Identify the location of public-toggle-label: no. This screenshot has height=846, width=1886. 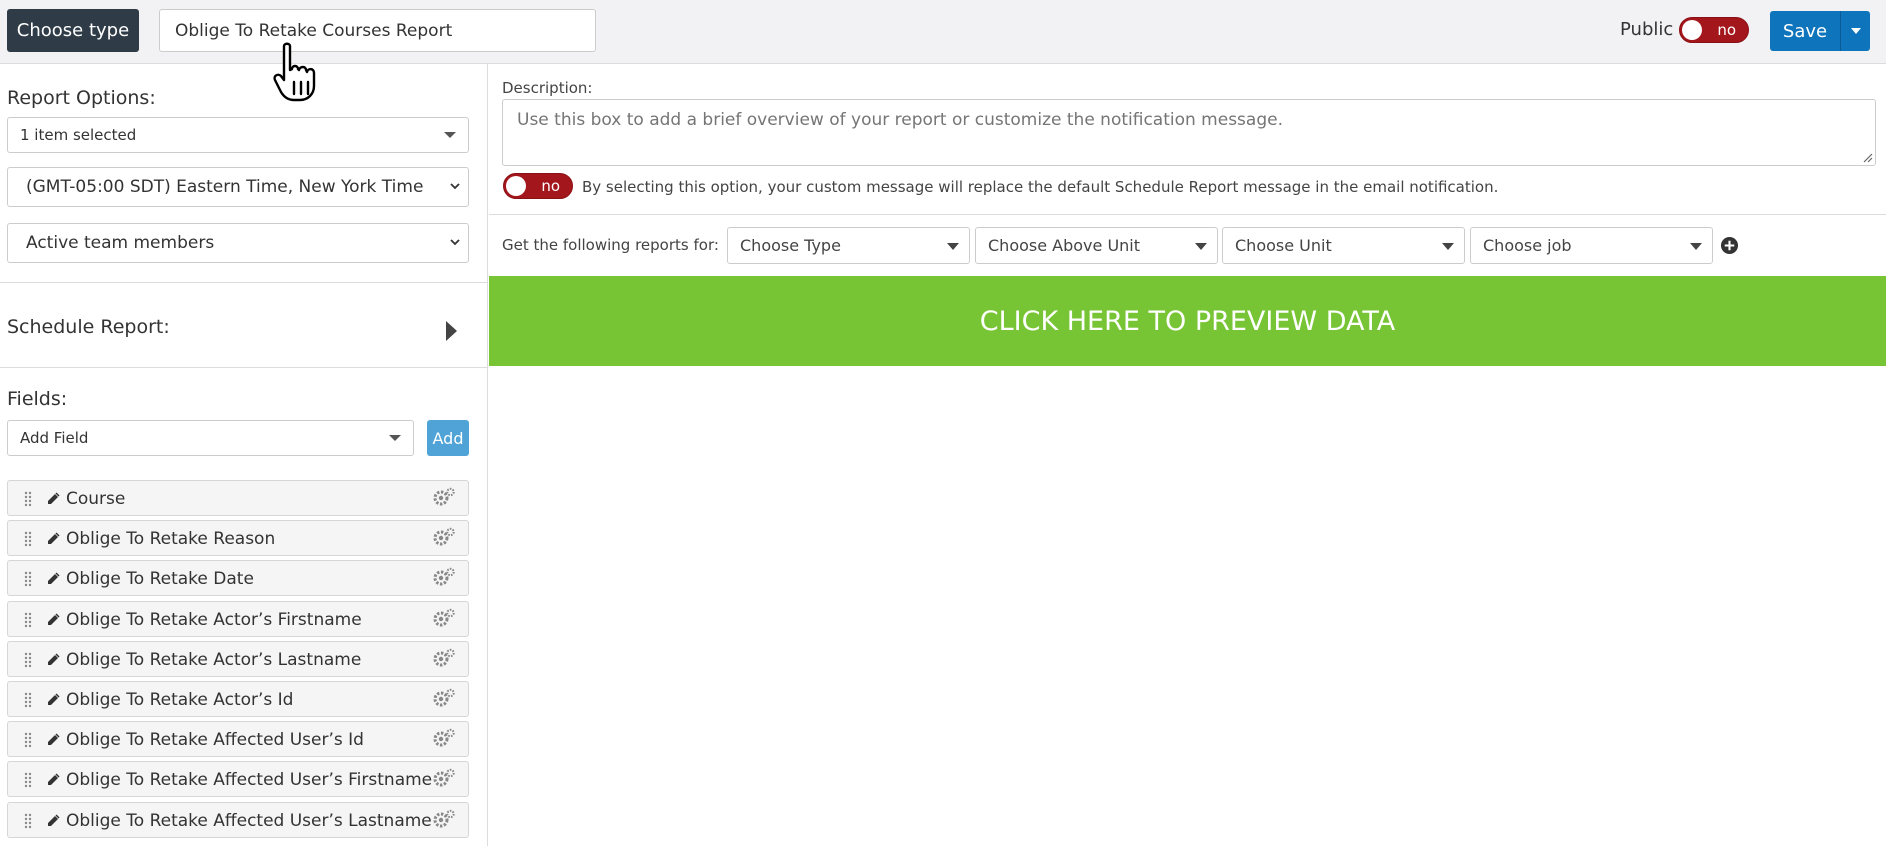
(1726, 30).